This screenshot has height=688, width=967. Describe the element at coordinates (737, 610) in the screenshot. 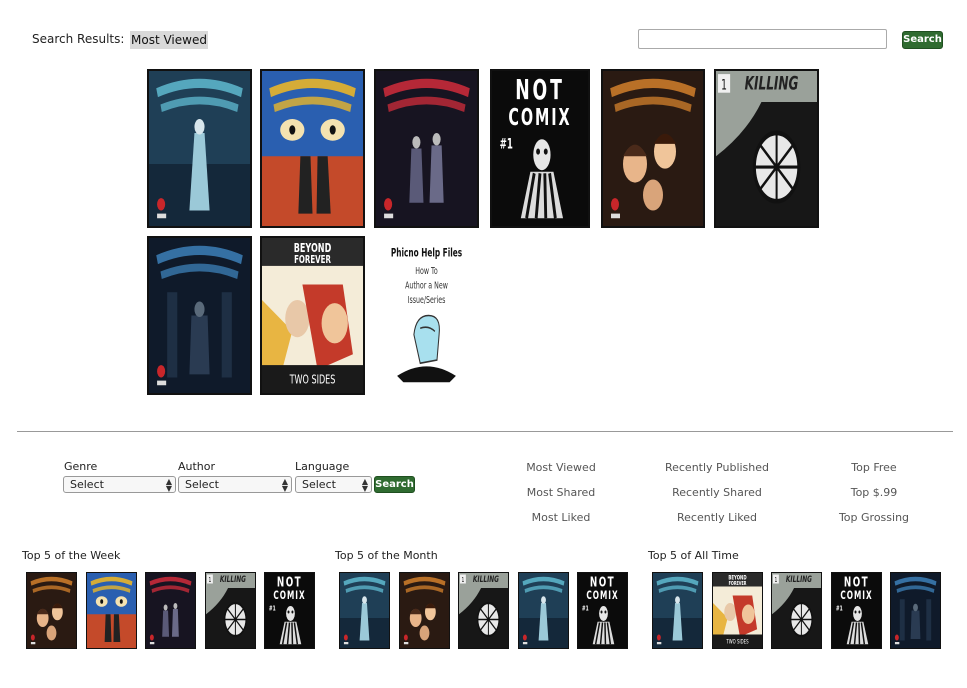

I see `top5-thumbnail: BEYOND FOREVER TWO SIDES` at that location.